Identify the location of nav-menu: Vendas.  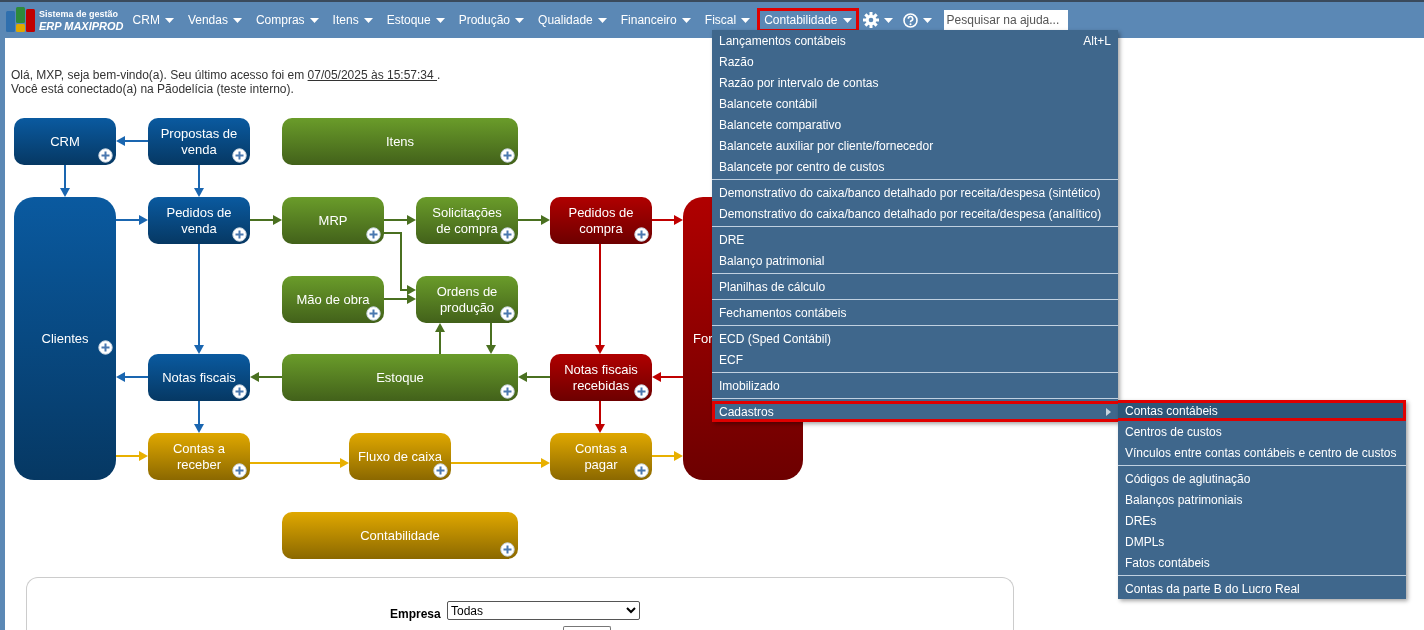
(214, 20).